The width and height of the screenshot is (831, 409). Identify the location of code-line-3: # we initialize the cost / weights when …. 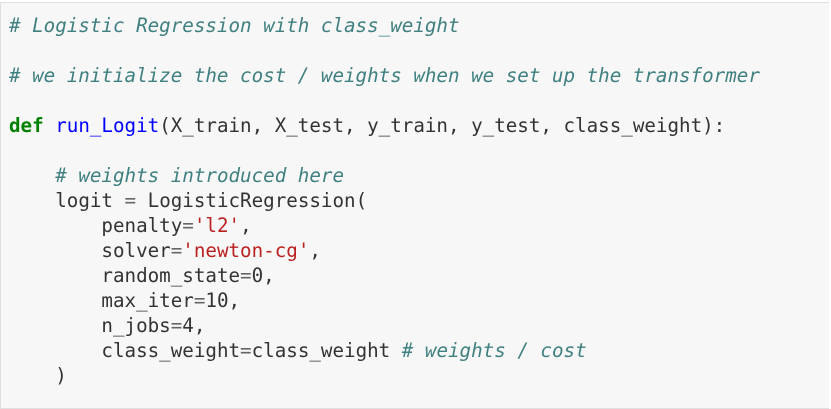
(384, 75).